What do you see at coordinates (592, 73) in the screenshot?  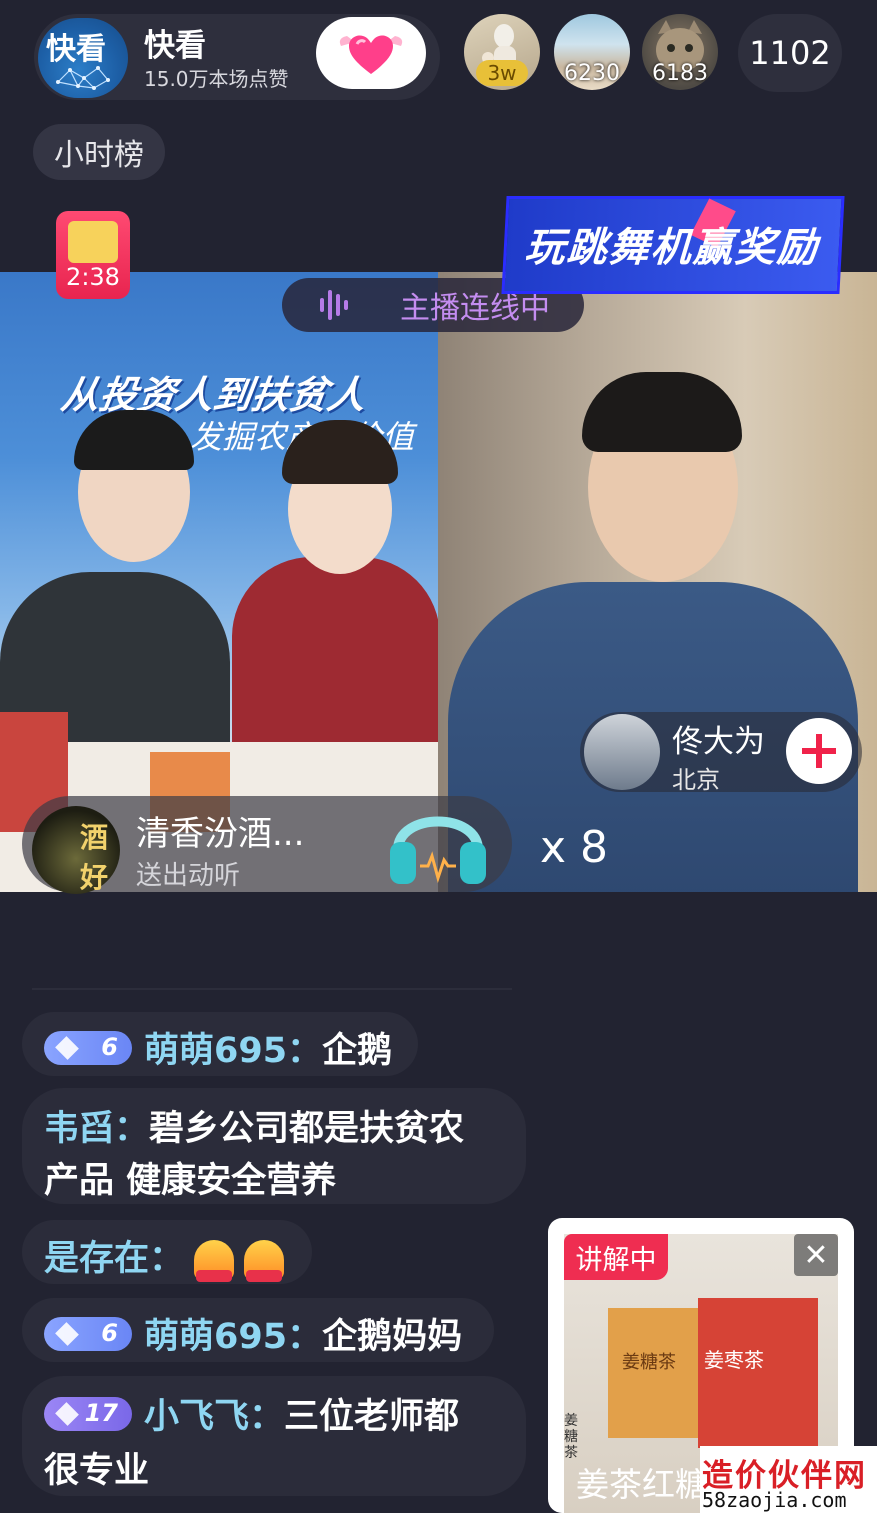 I see `viewer-count: 6230` at bounding box center [592, 73].